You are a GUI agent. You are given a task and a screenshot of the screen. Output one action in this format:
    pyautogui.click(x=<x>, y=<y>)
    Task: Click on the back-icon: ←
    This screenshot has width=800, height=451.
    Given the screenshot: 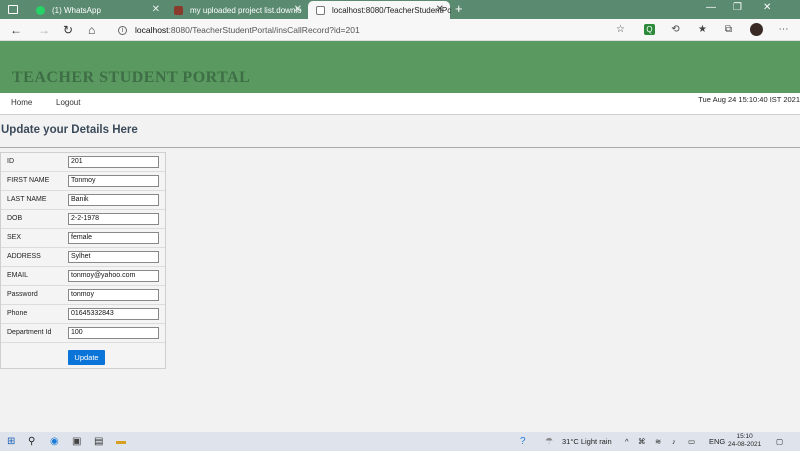 What is the action you would take?
    pyautogui.click(x=16, y=30)
    